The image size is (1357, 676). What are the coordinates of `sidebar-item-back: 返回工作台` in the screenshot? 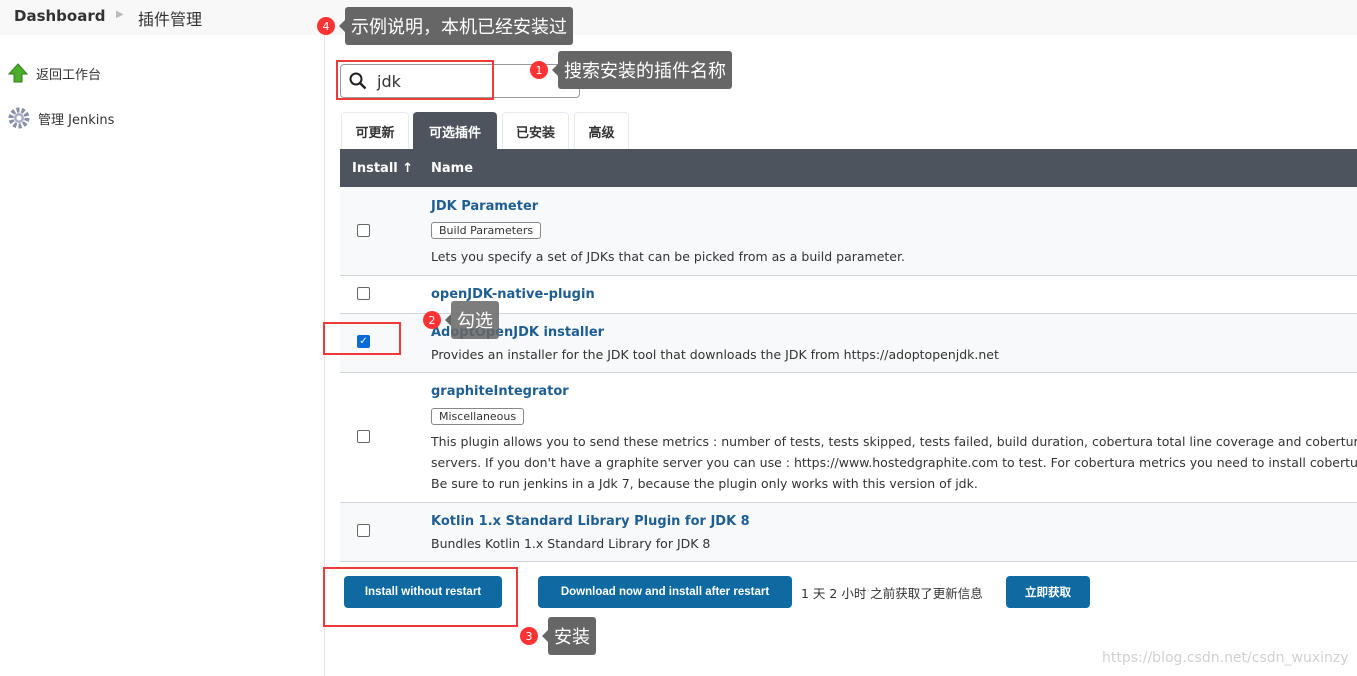 It's located at (54, 73).